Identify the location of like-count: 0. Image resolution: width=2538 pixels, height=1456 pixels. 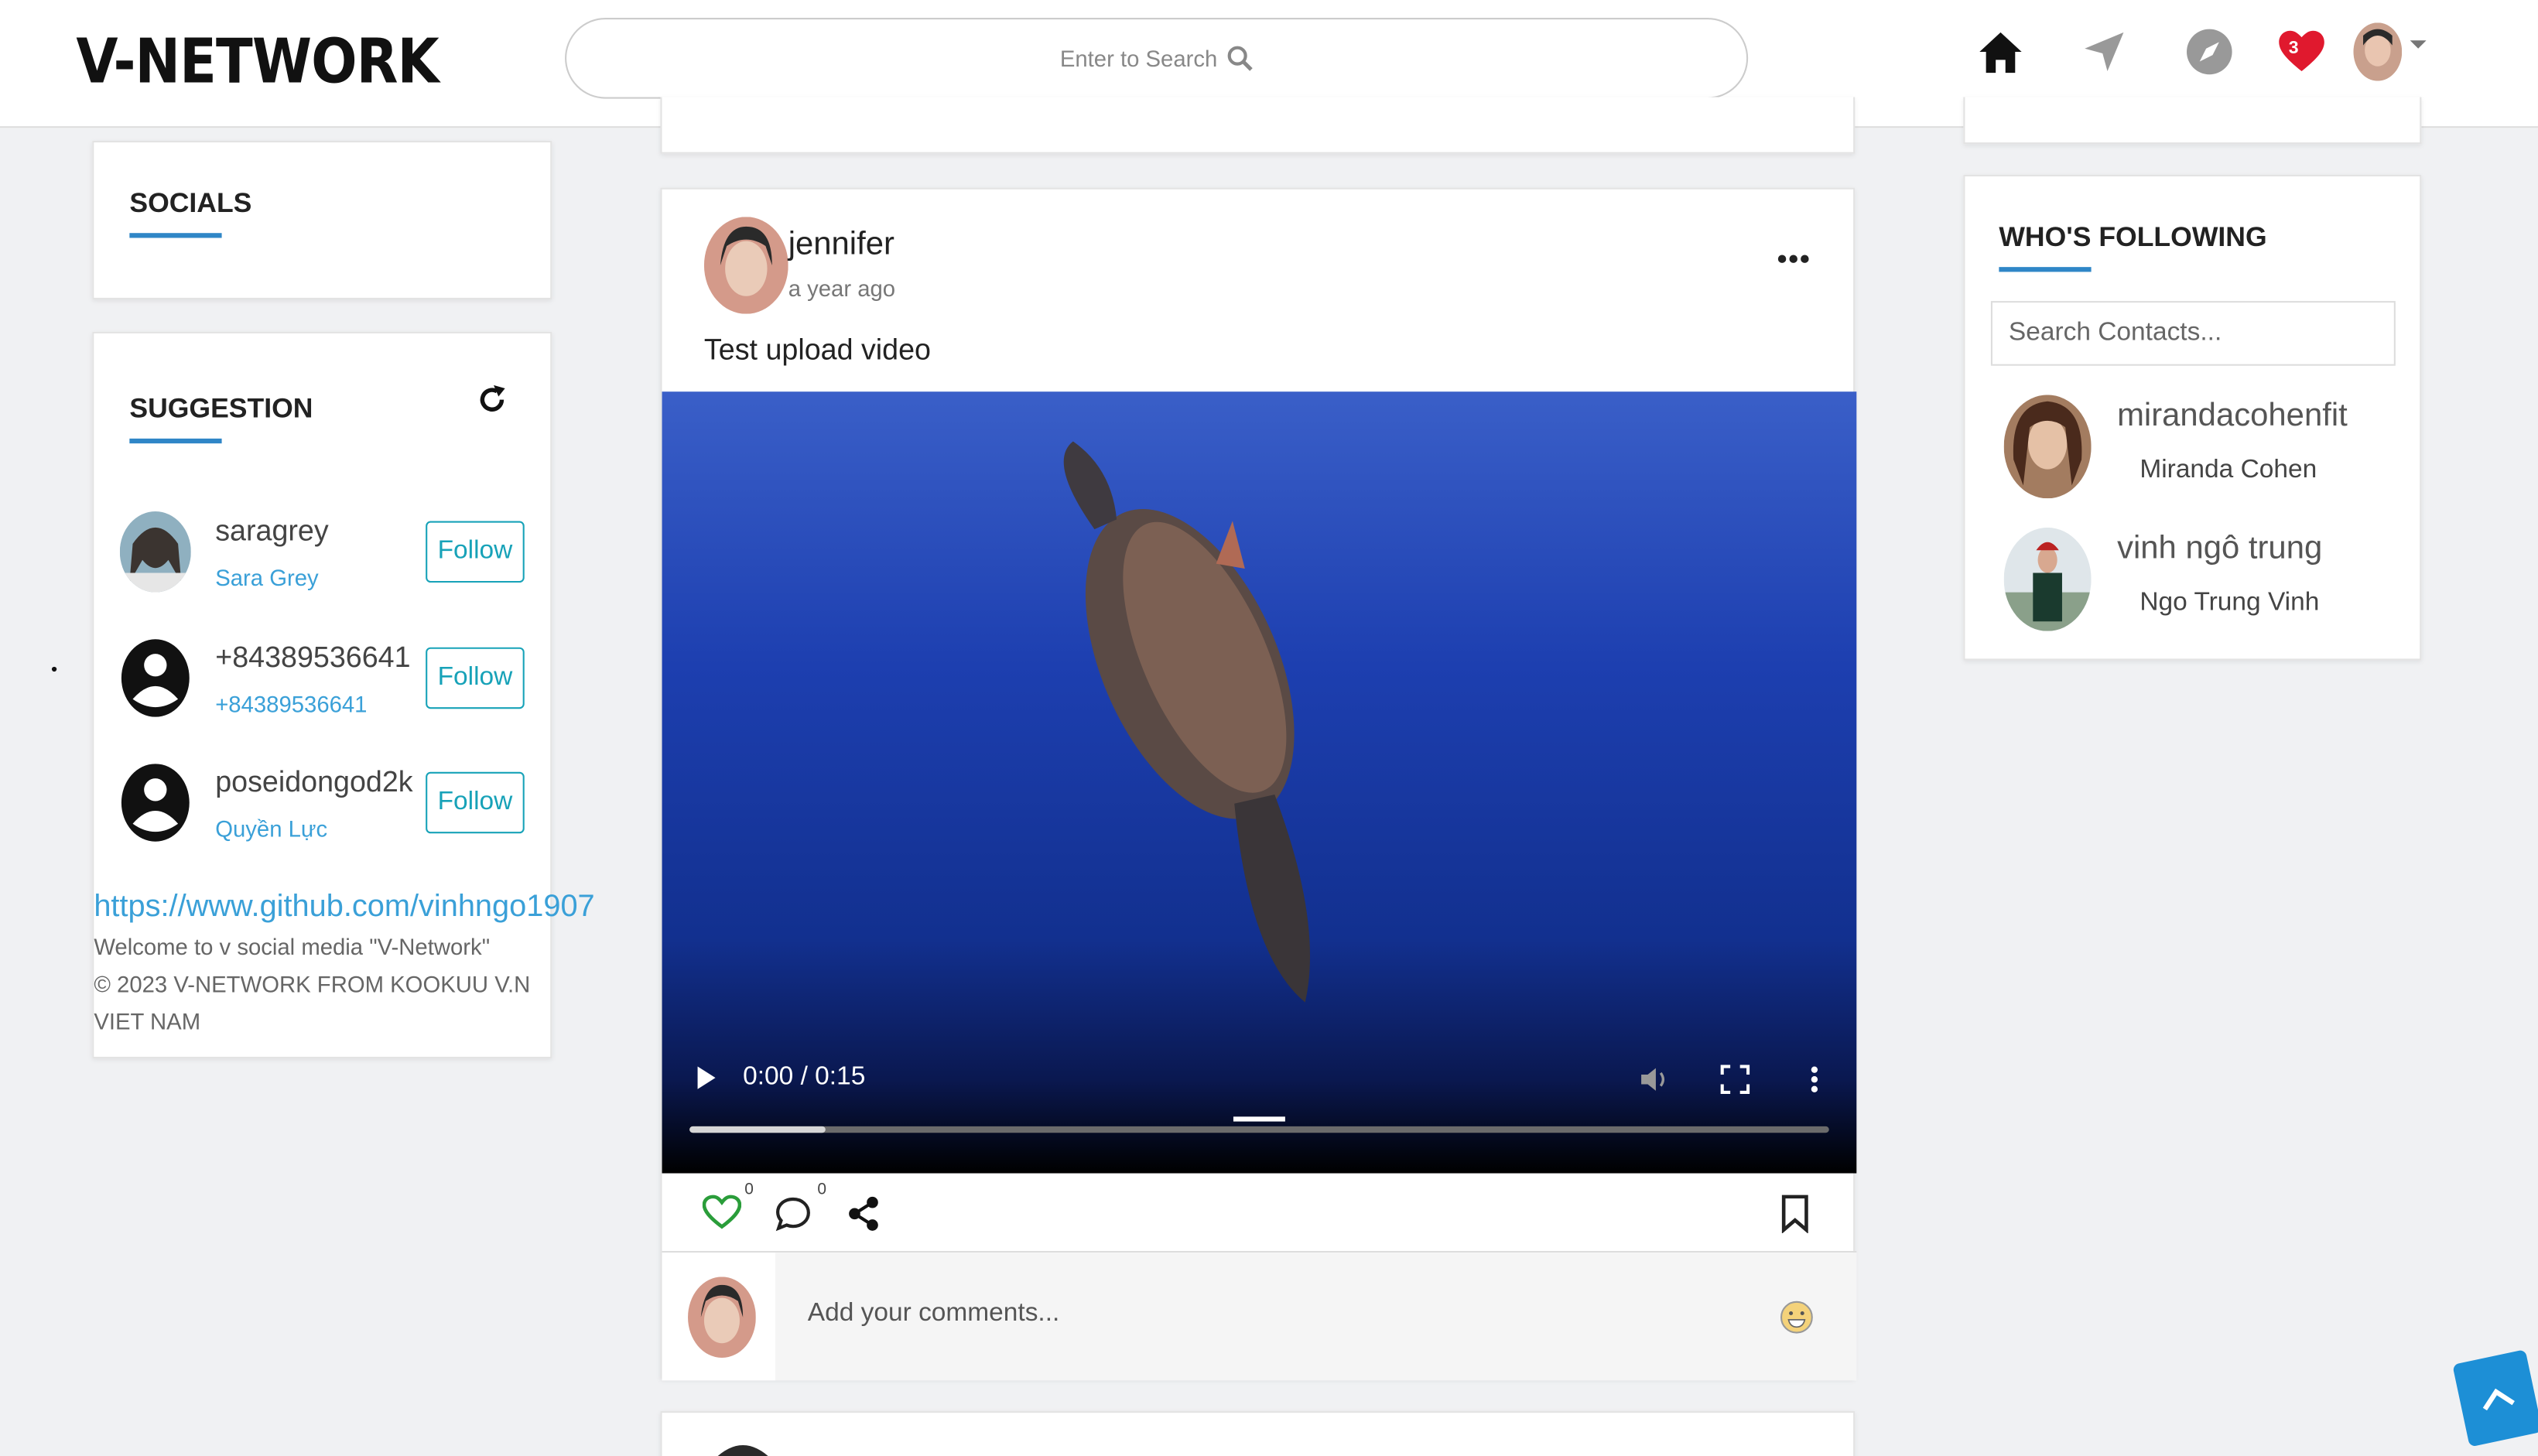
(749, 1191).